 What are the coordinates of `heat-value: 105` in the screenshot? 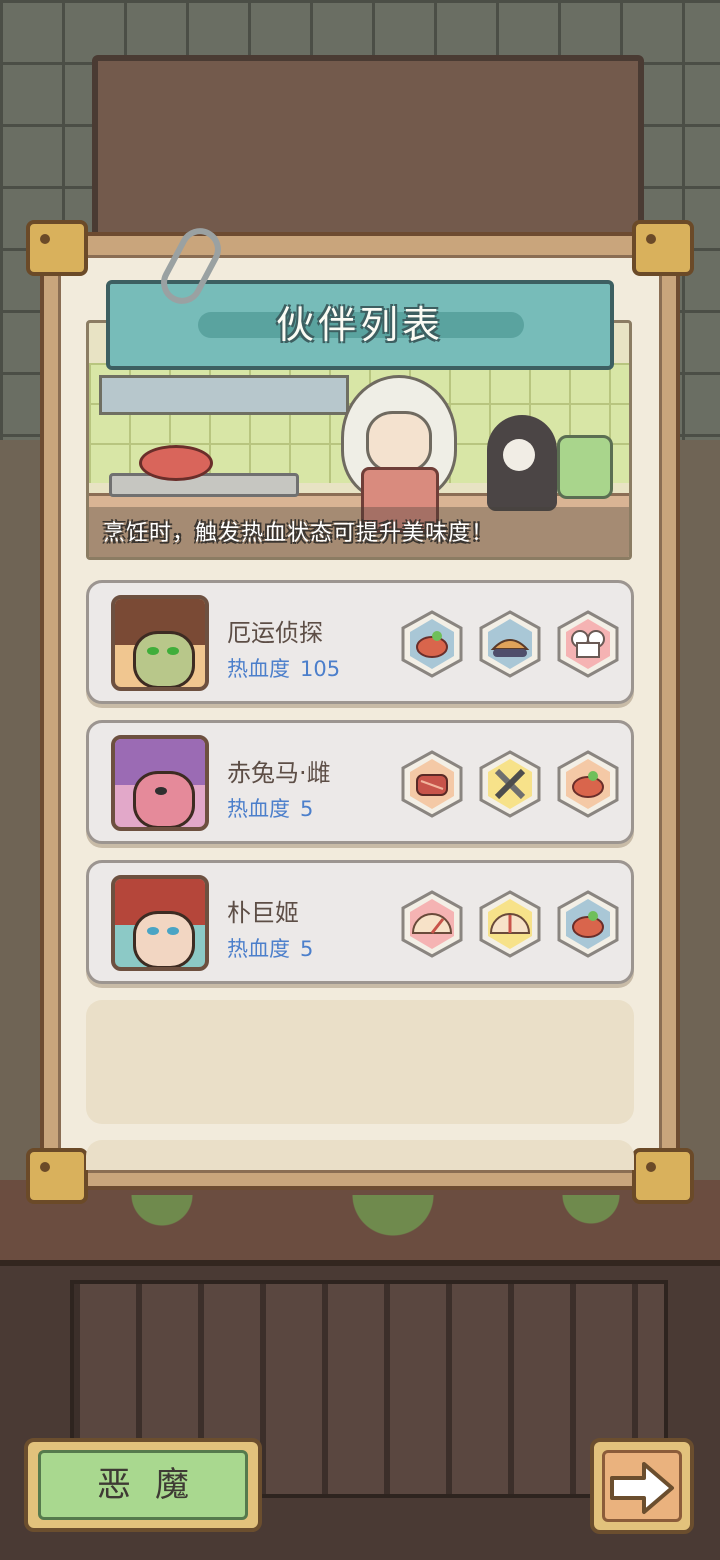 It's located at (320, 669).